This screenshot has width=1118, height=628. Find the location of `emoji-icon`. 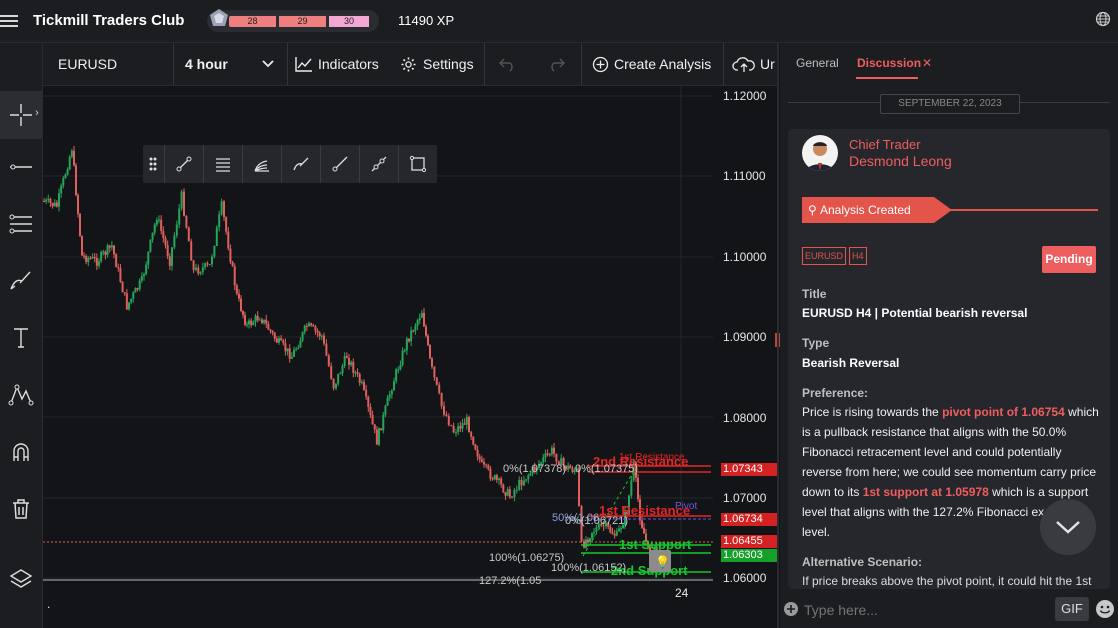

emoji-icon is located at coordinates (1105, 609).